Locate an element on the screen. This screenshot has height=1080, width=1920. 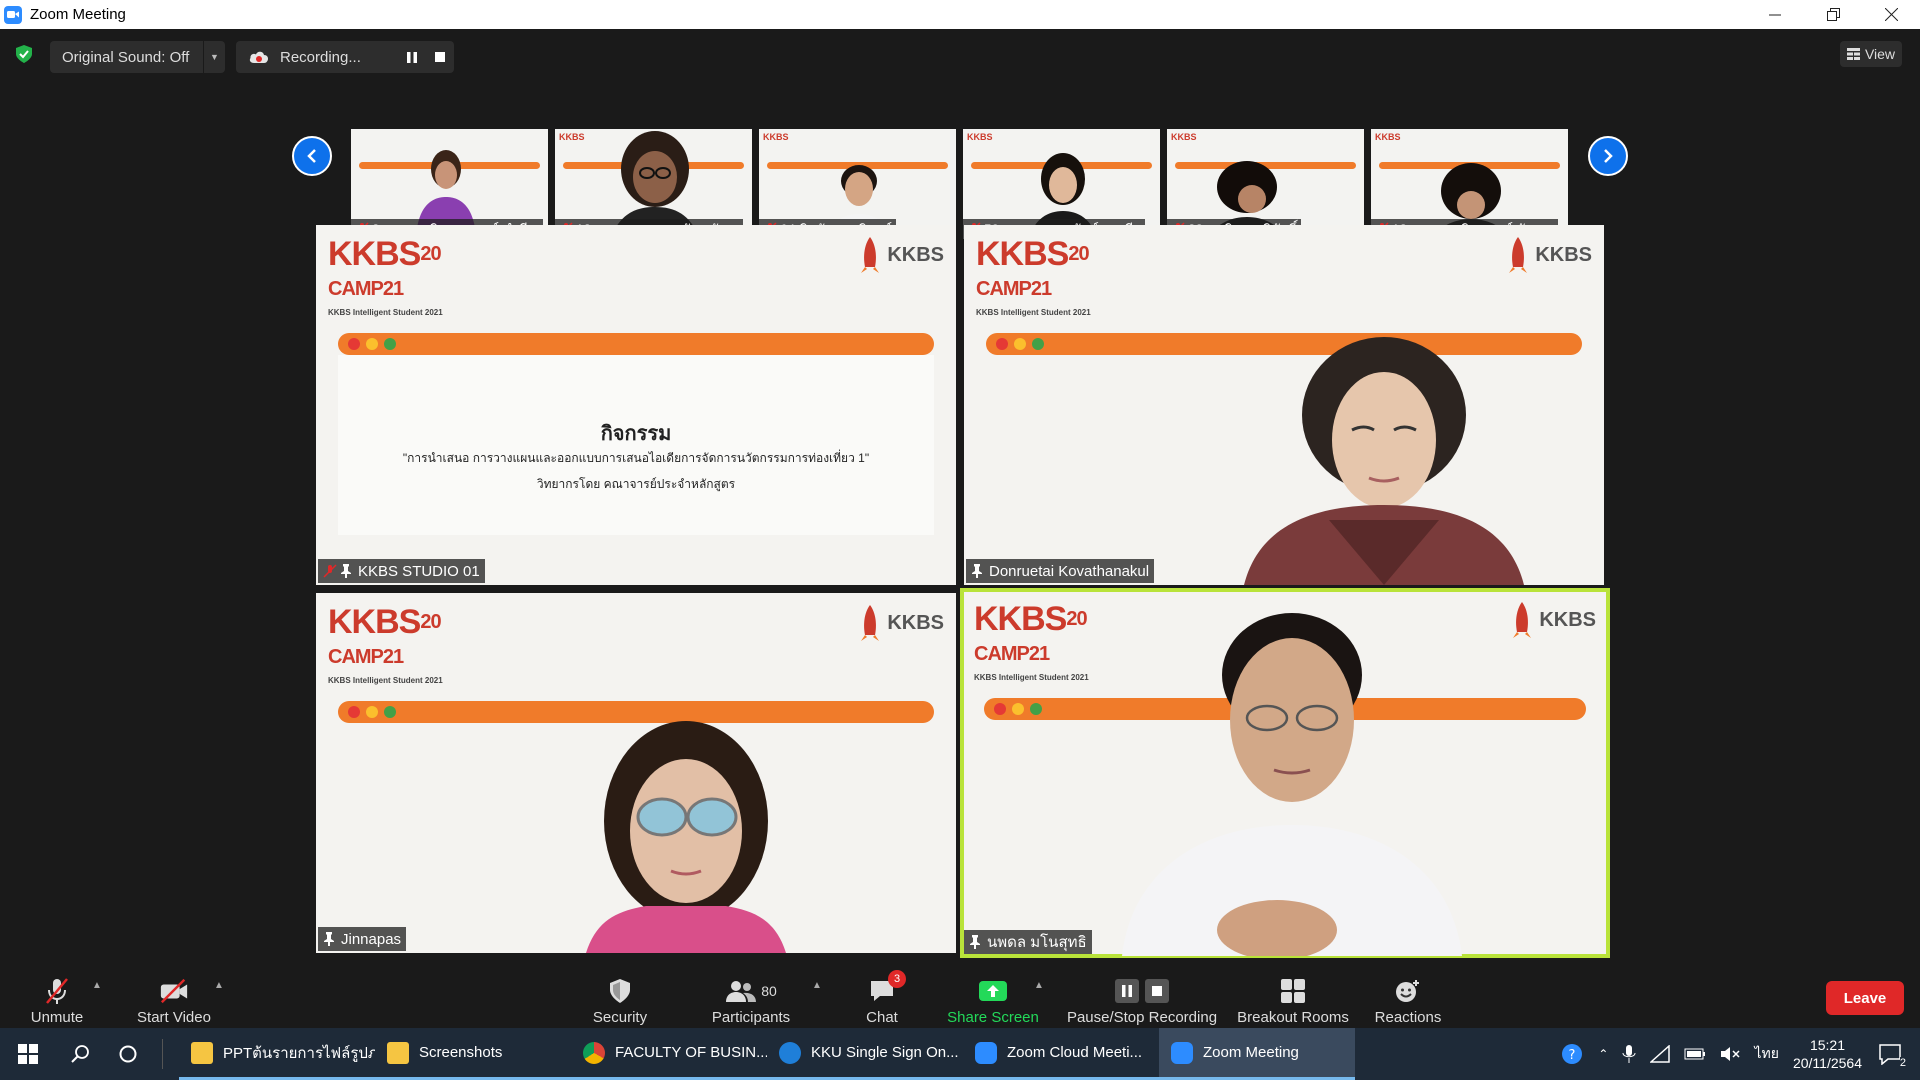
tile-namebar: นพดล มโนสุทธิ is located at coordinates (1028, 942).